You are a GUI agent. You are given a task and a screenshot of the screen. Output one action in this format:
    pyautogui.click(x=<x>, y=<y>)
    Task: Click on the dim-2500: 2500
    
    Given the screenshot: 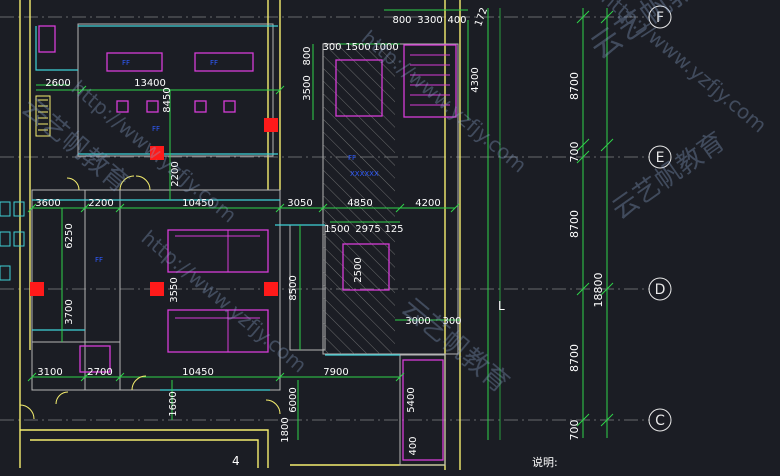 What is the action you would take?
    pyautogui.click(x=358, y=269)
    